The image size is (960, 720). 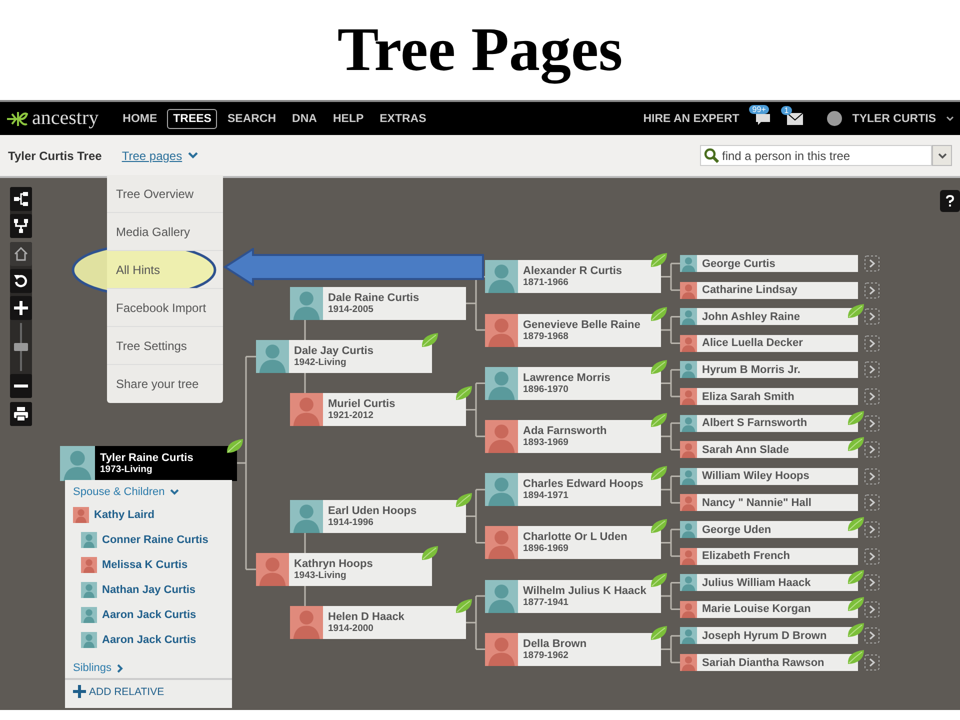 What do you see at coordinates (119, 668) in the screenshot?
I see `chevron-right-icon` at bounding box center [119, 668].